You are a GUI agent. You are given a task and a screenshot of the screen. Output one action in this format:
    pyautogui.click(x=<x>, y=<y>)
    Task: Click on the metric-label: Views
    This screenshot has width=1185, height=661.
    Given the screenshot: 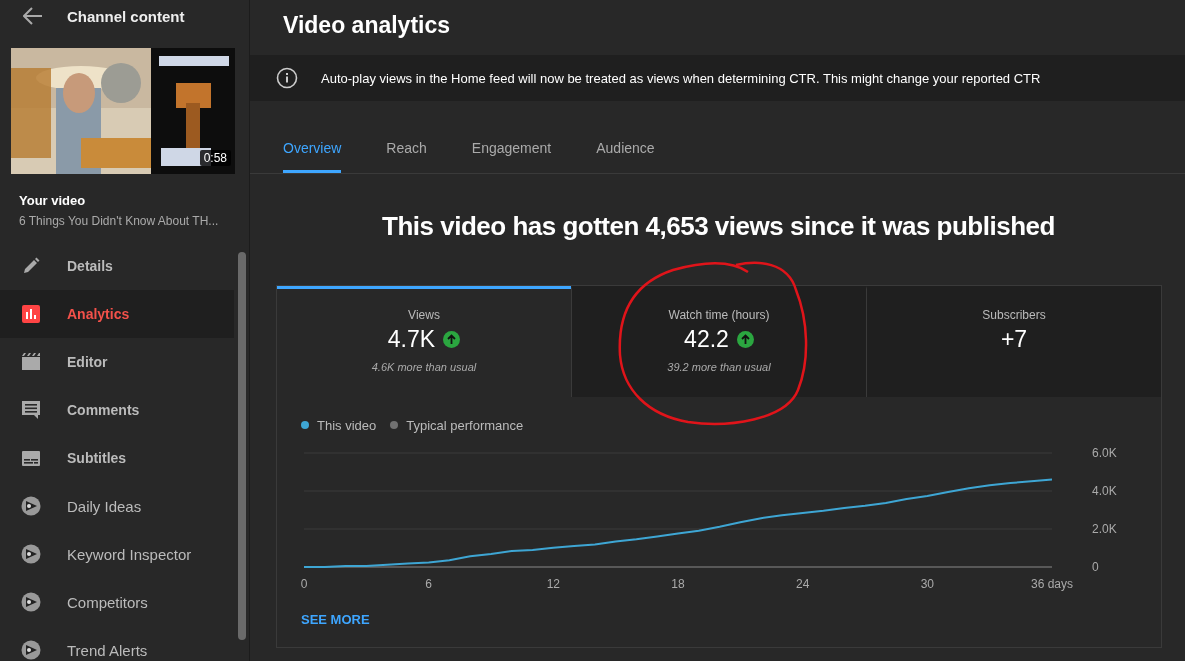 What is the action you would take?
    pyautogui.click(x=424, y=315)
    